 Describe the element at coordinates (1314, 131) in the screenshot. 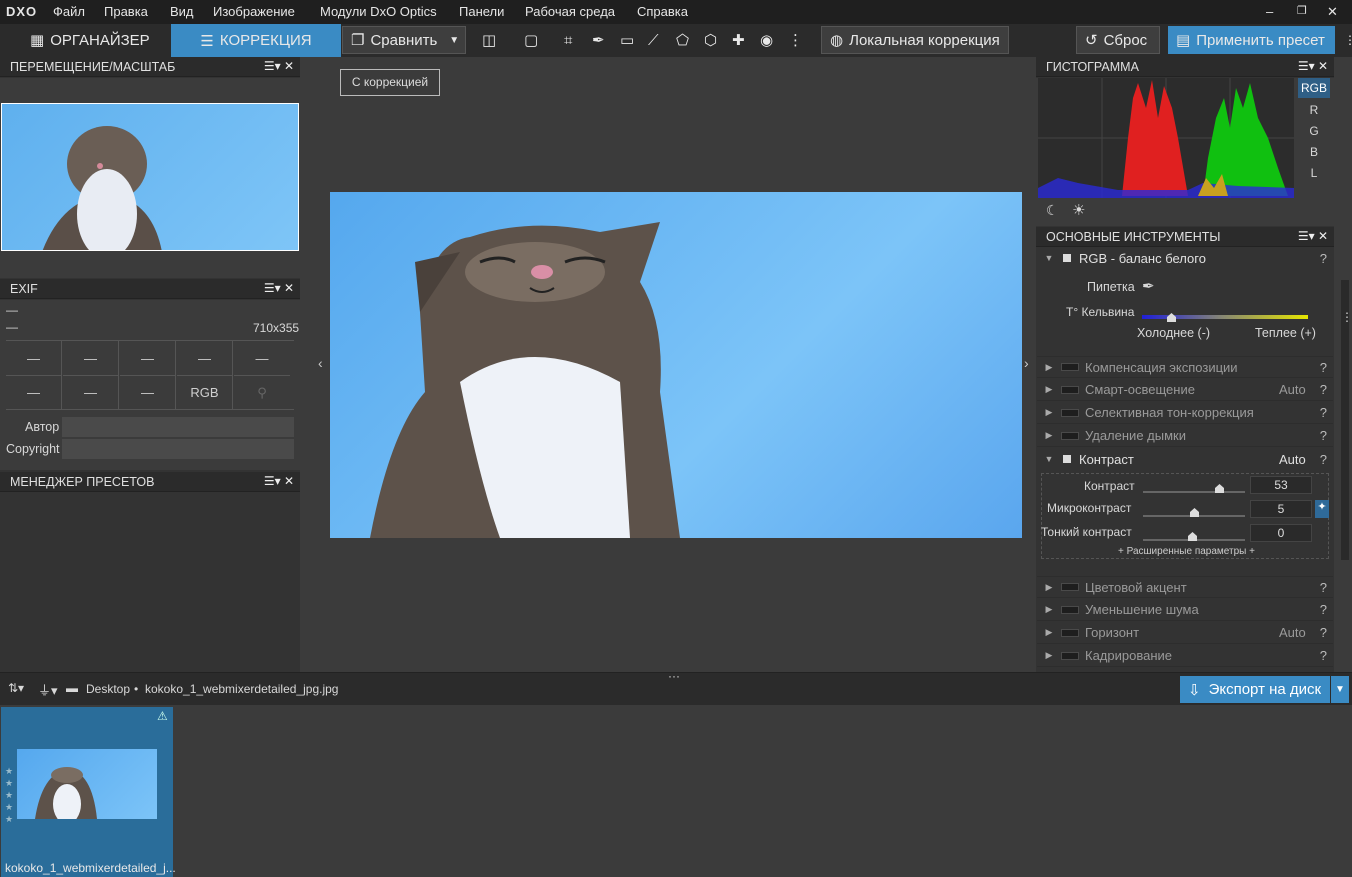

I see `channel-g: G` at that location.